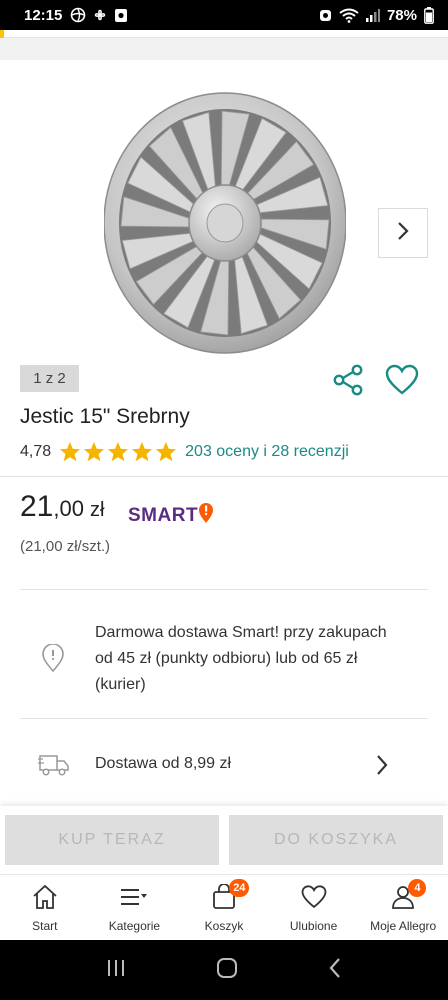 The image size is (448, 1000). Describe the element at coordinates (97, 510) in the screenshot. I see `price-currency: zł` at that location.